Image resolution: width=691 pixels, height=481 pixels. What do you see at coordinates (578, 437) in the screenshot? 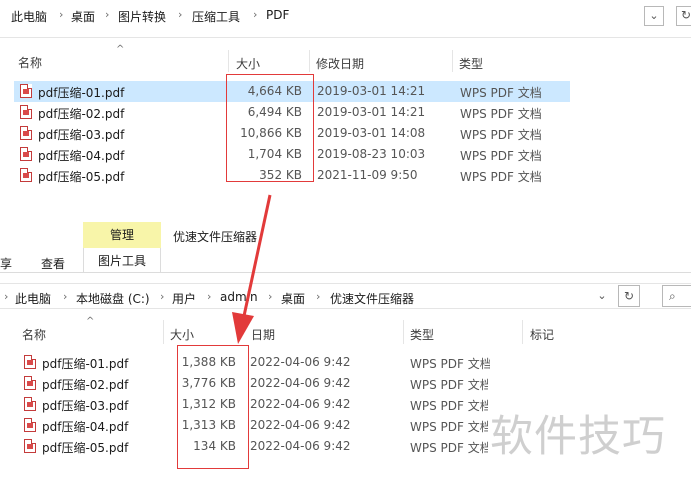
I see `watermark: 软件技巧` at bounding box center [578, 437].